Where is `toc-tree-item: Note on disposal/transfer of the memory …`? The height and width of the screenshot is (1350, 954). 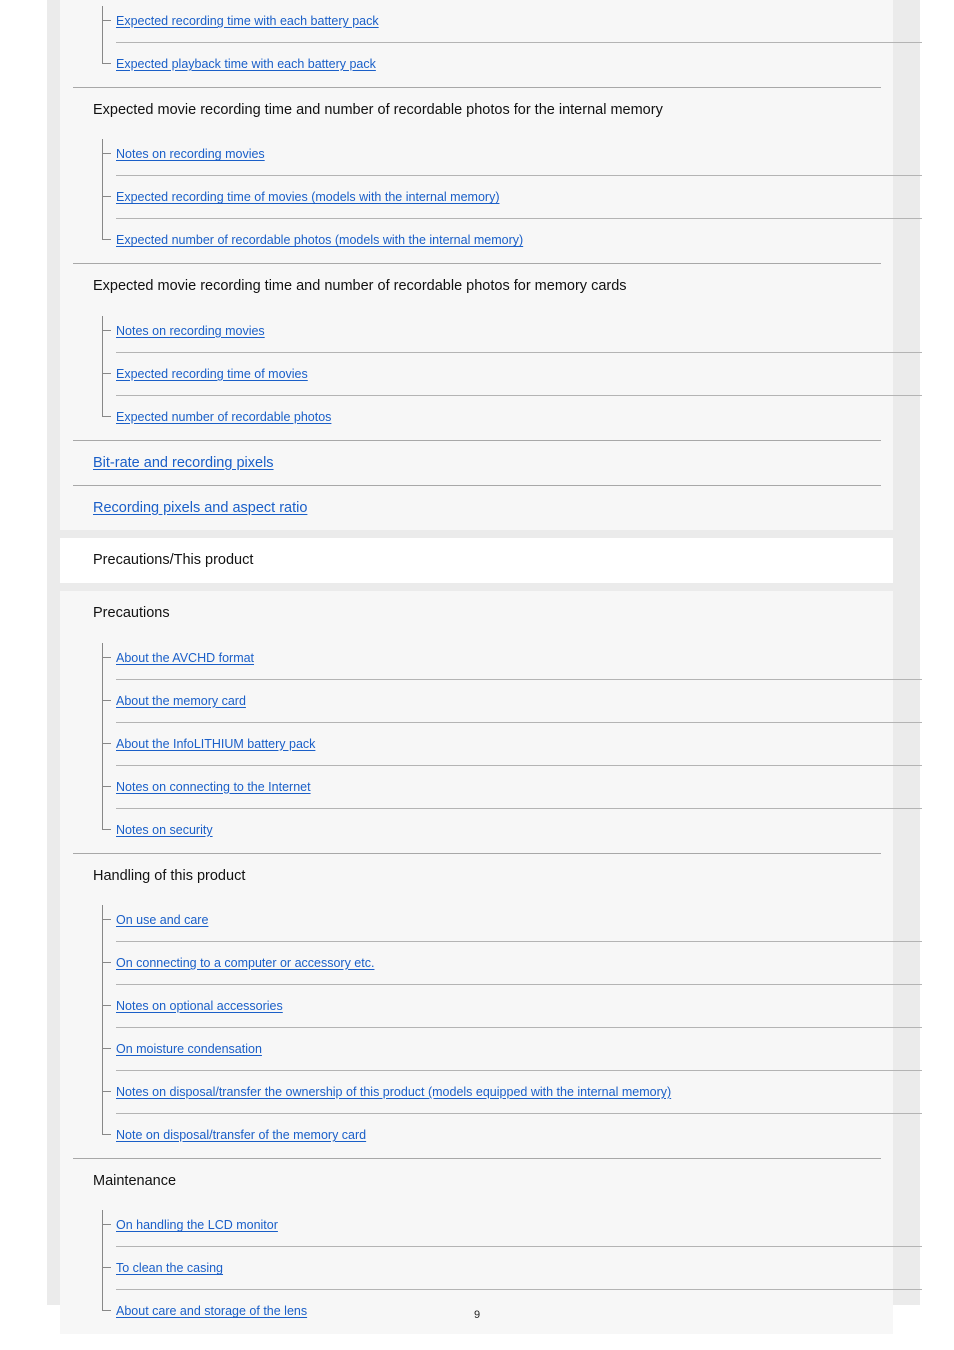
toc-tree-item: Note on disposal/transfer of the memory … is located at coordinates (497, 1135).